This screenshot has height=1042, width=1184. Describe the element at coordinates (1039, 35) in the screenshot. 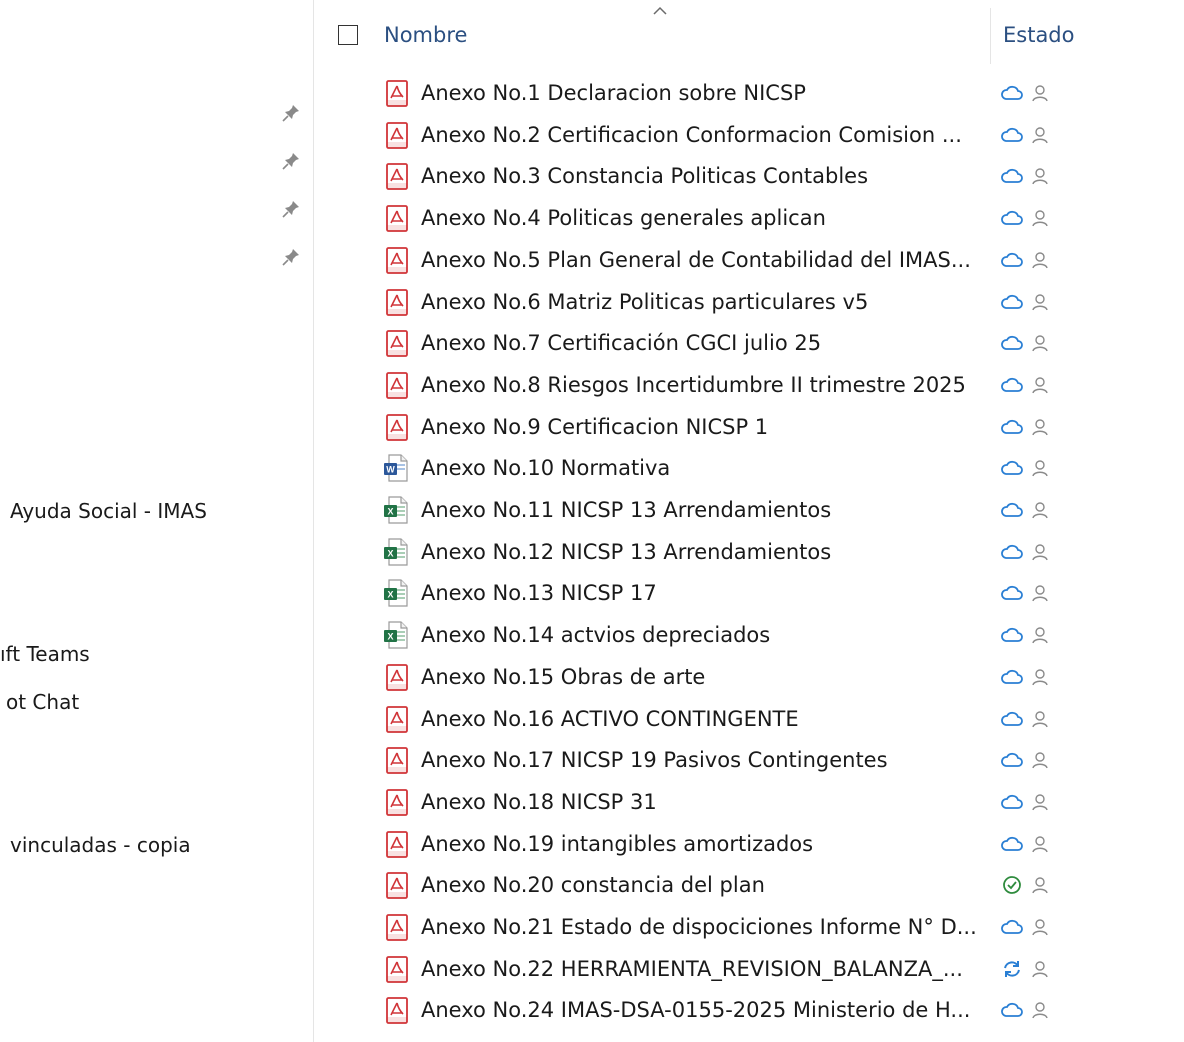

I see `column-header-status: Estado` at that location.